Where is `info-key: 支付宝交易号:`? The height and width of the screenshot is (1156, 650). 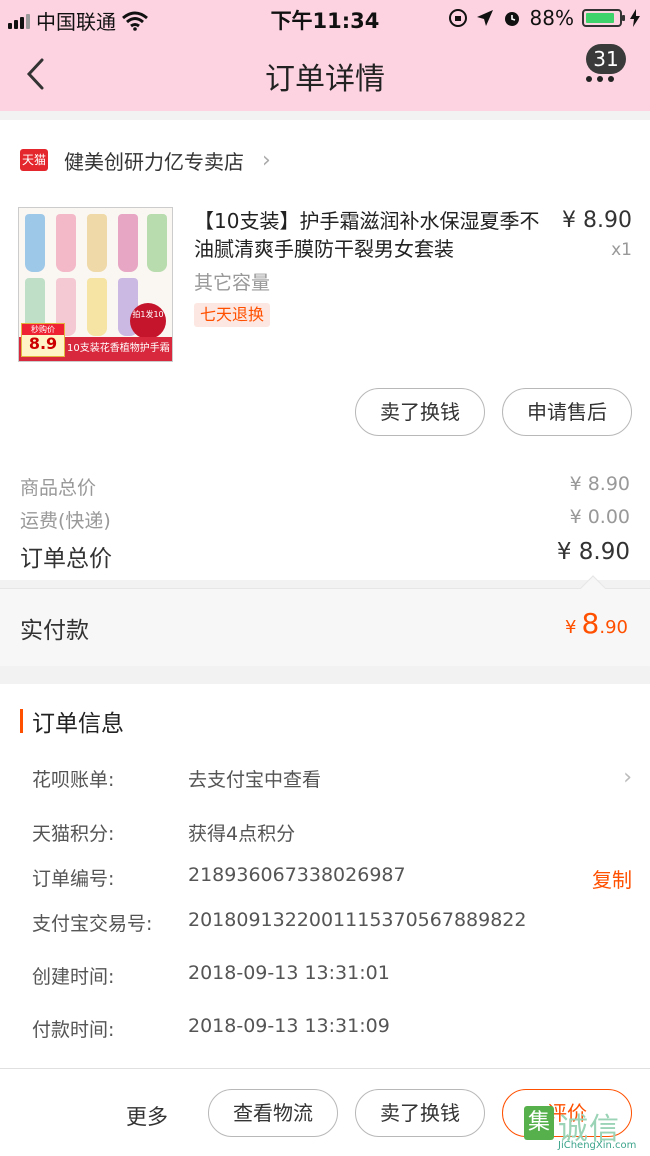
info-key: 支付宝交易号: is located at coordinates (92, 924).